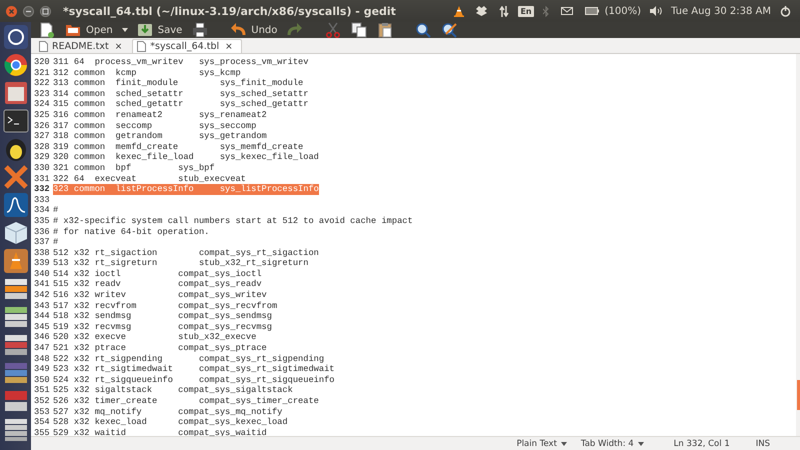 This screenshot has width=800, height=450. I want to click on line-number: 355, so click(42, 432).